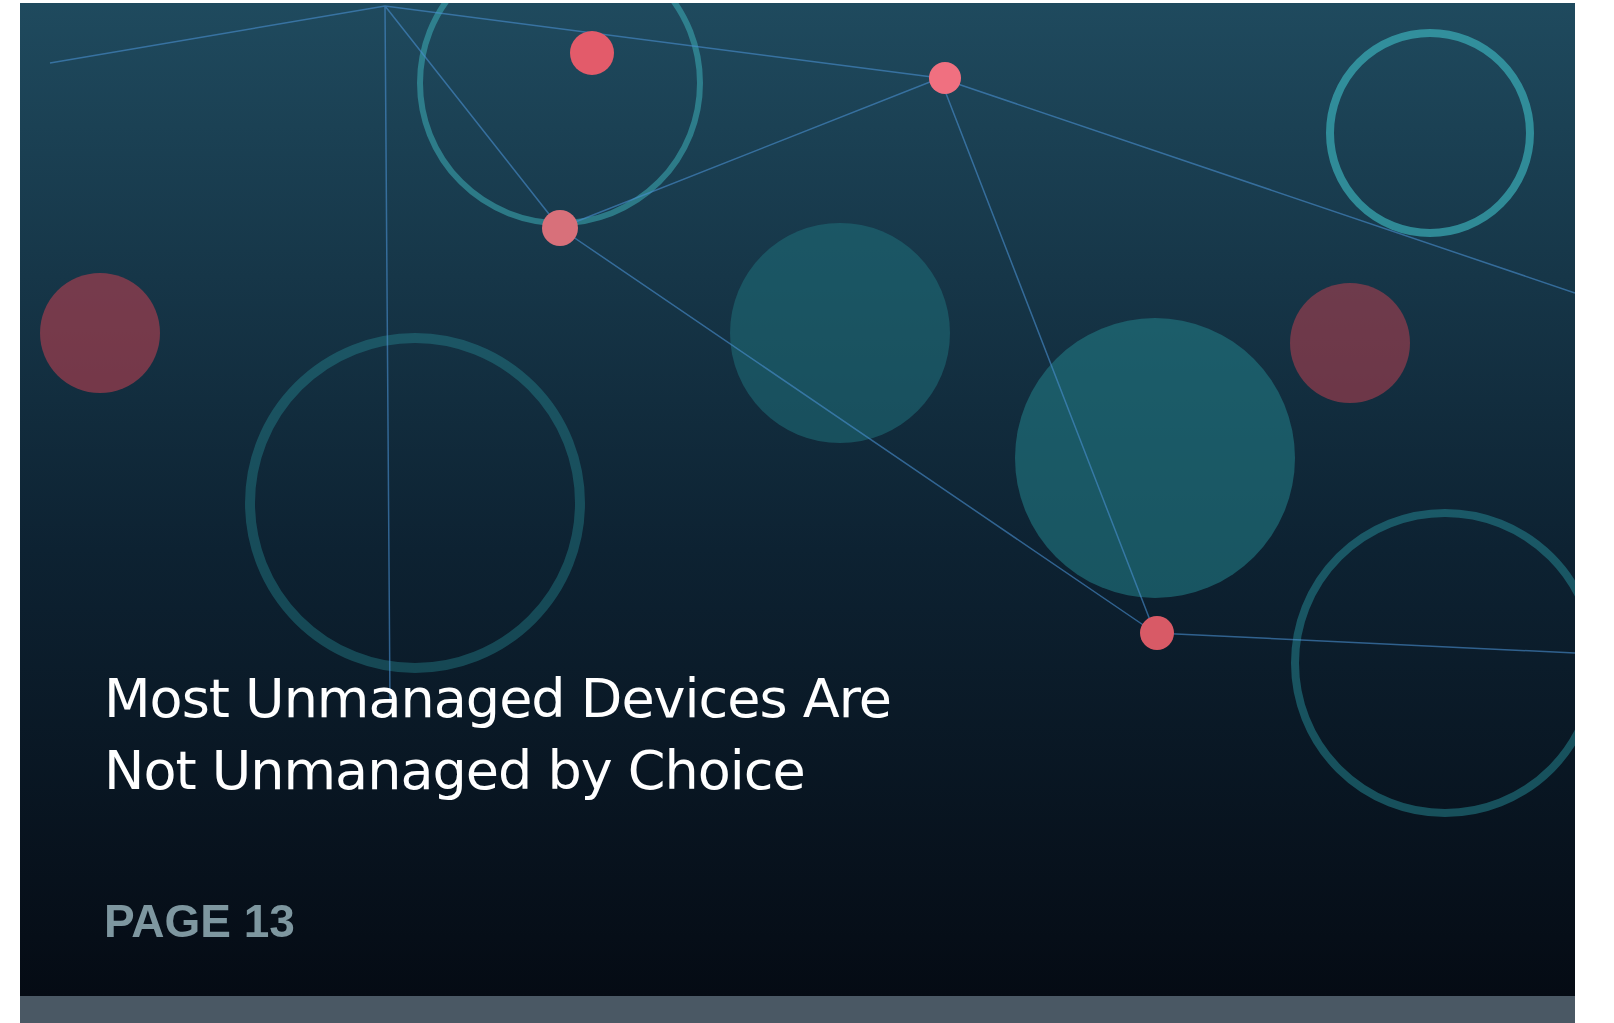  I want to click on page-number: PAGE 13, so click(200, 921).